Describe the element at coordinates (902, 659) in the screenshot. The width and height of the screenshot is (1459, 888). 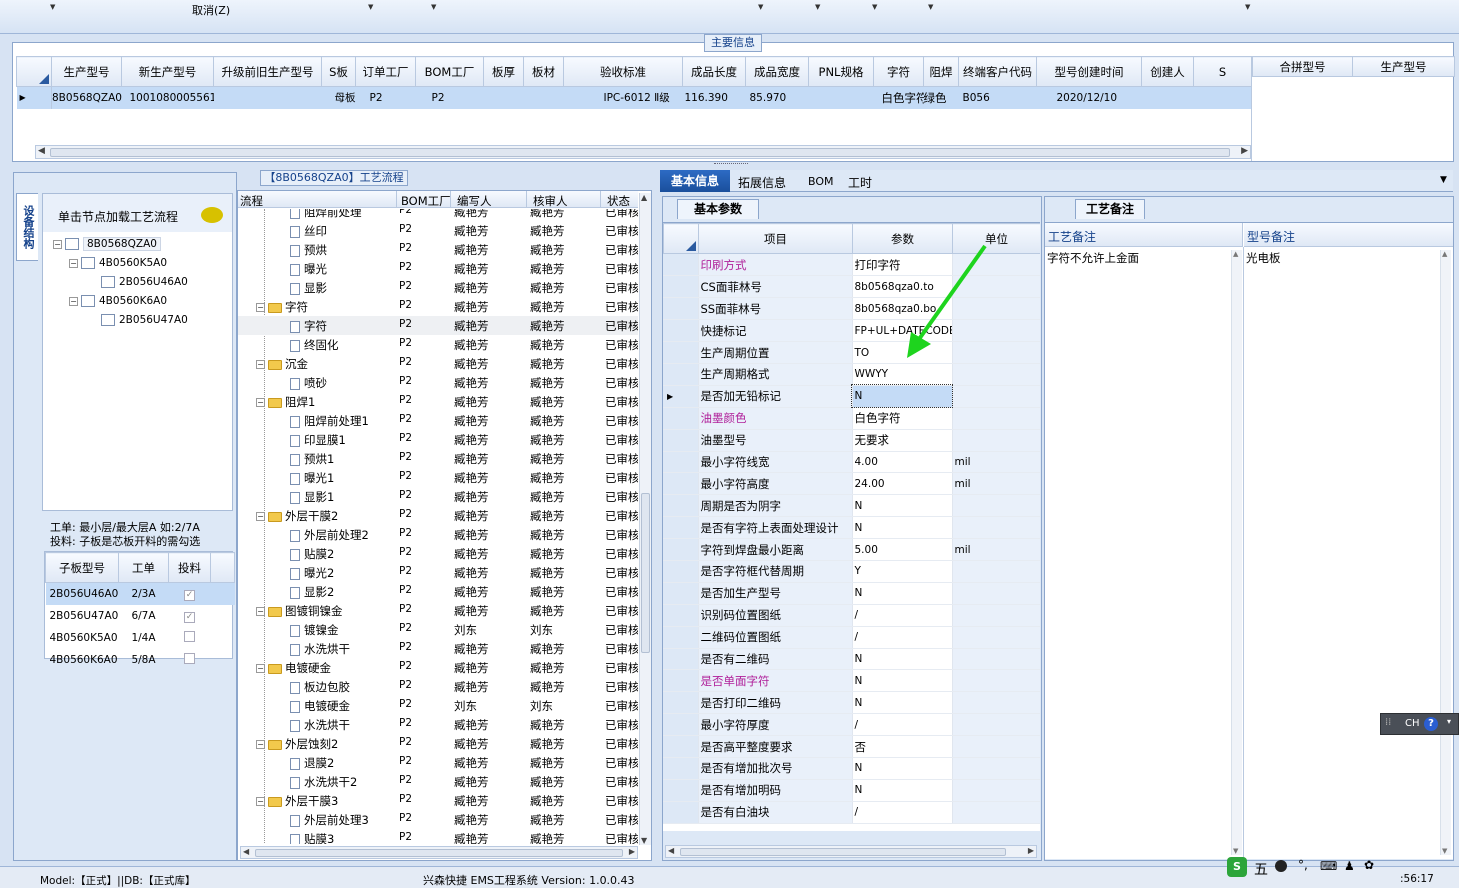
I see `param-value: N` at that location.